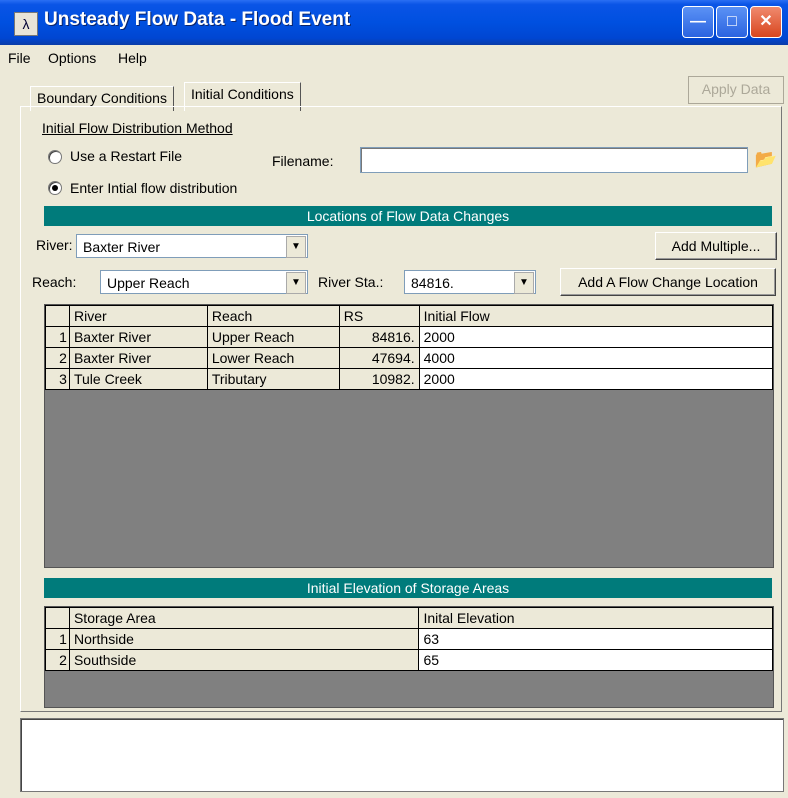 The height and width of the screenshot is (798, 788). I want to click on river-station-label: River Sta.:, so click(351, 282).